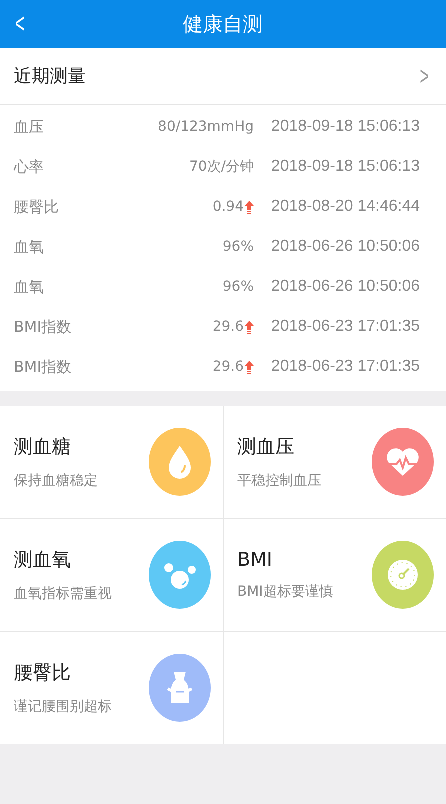 This screenshot has height=804, width=446. What do you see at coordinates (345, 207) in the screenshot?
I see `measurement-time: 2018-08-20 14:46:44` at bounding box center [345, 207].